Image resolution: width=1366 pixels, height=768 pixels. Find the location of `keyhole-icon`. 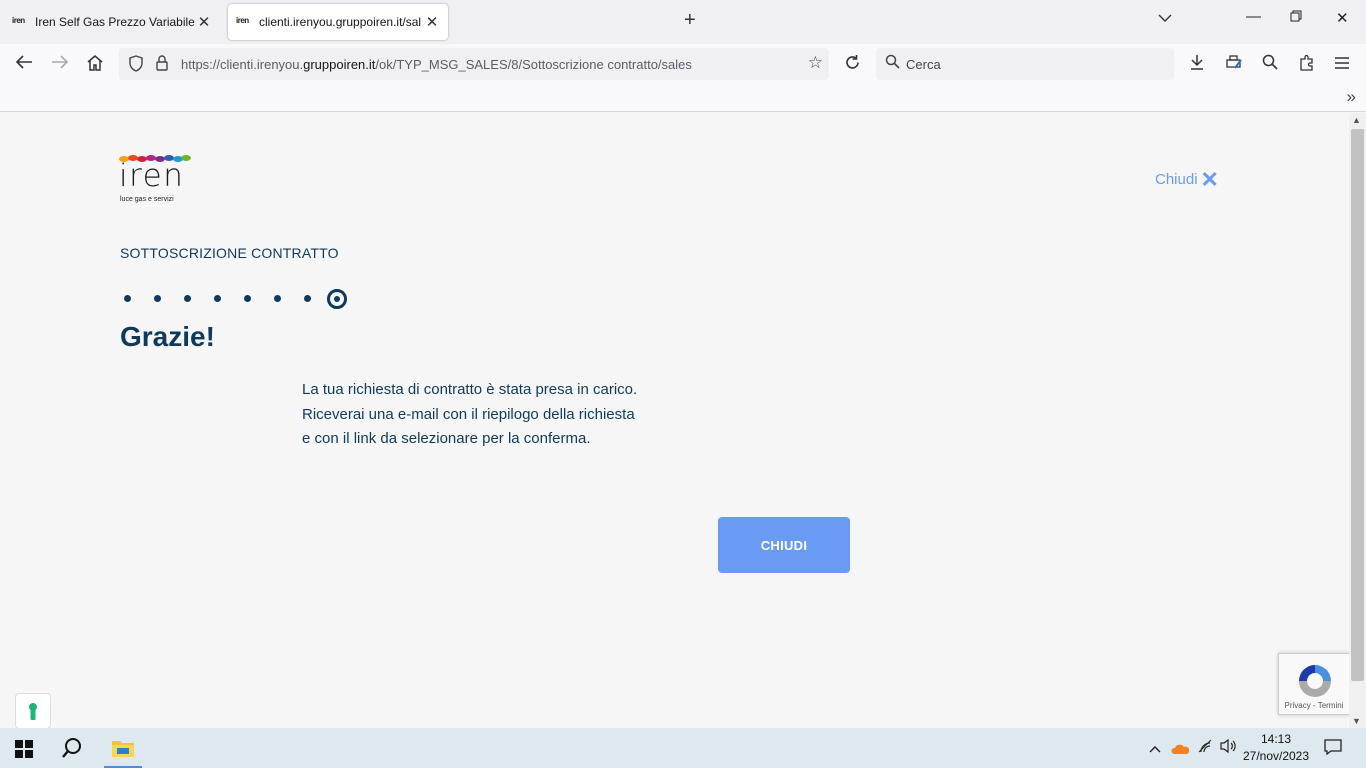

keyhole-icon is located at coordinates (33, 711).